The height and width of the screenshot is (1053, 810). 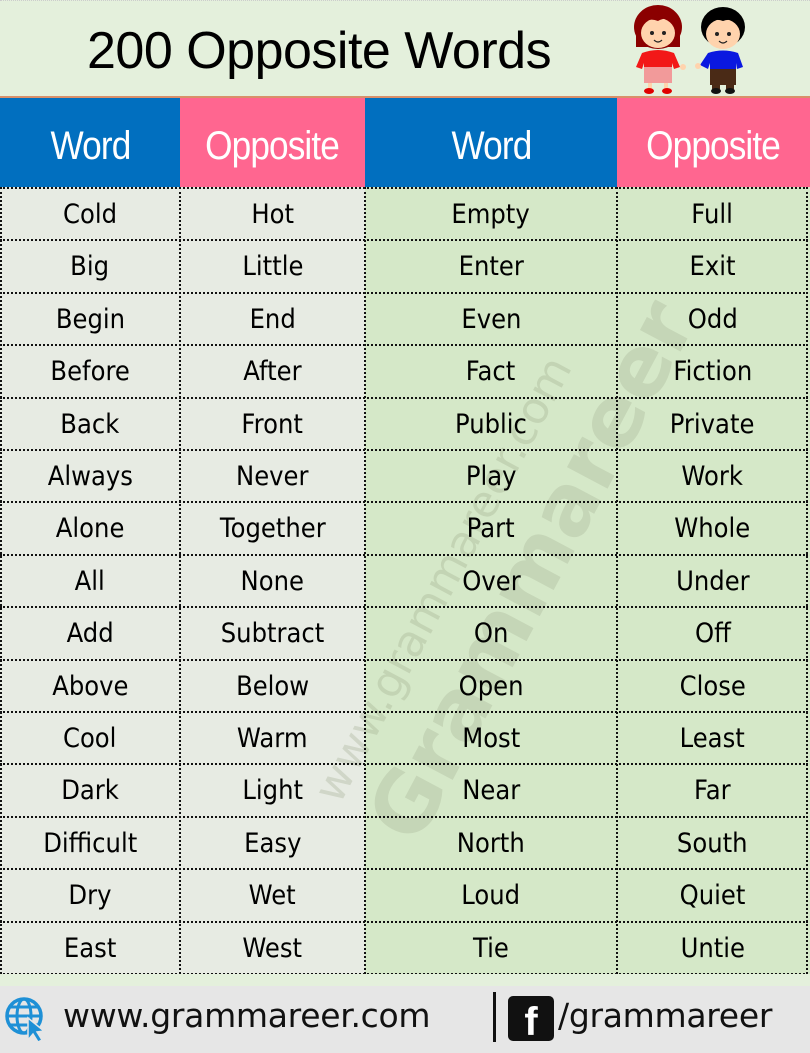 I want to click on word-cell-text: Difficult, so click(x=89, y=843).